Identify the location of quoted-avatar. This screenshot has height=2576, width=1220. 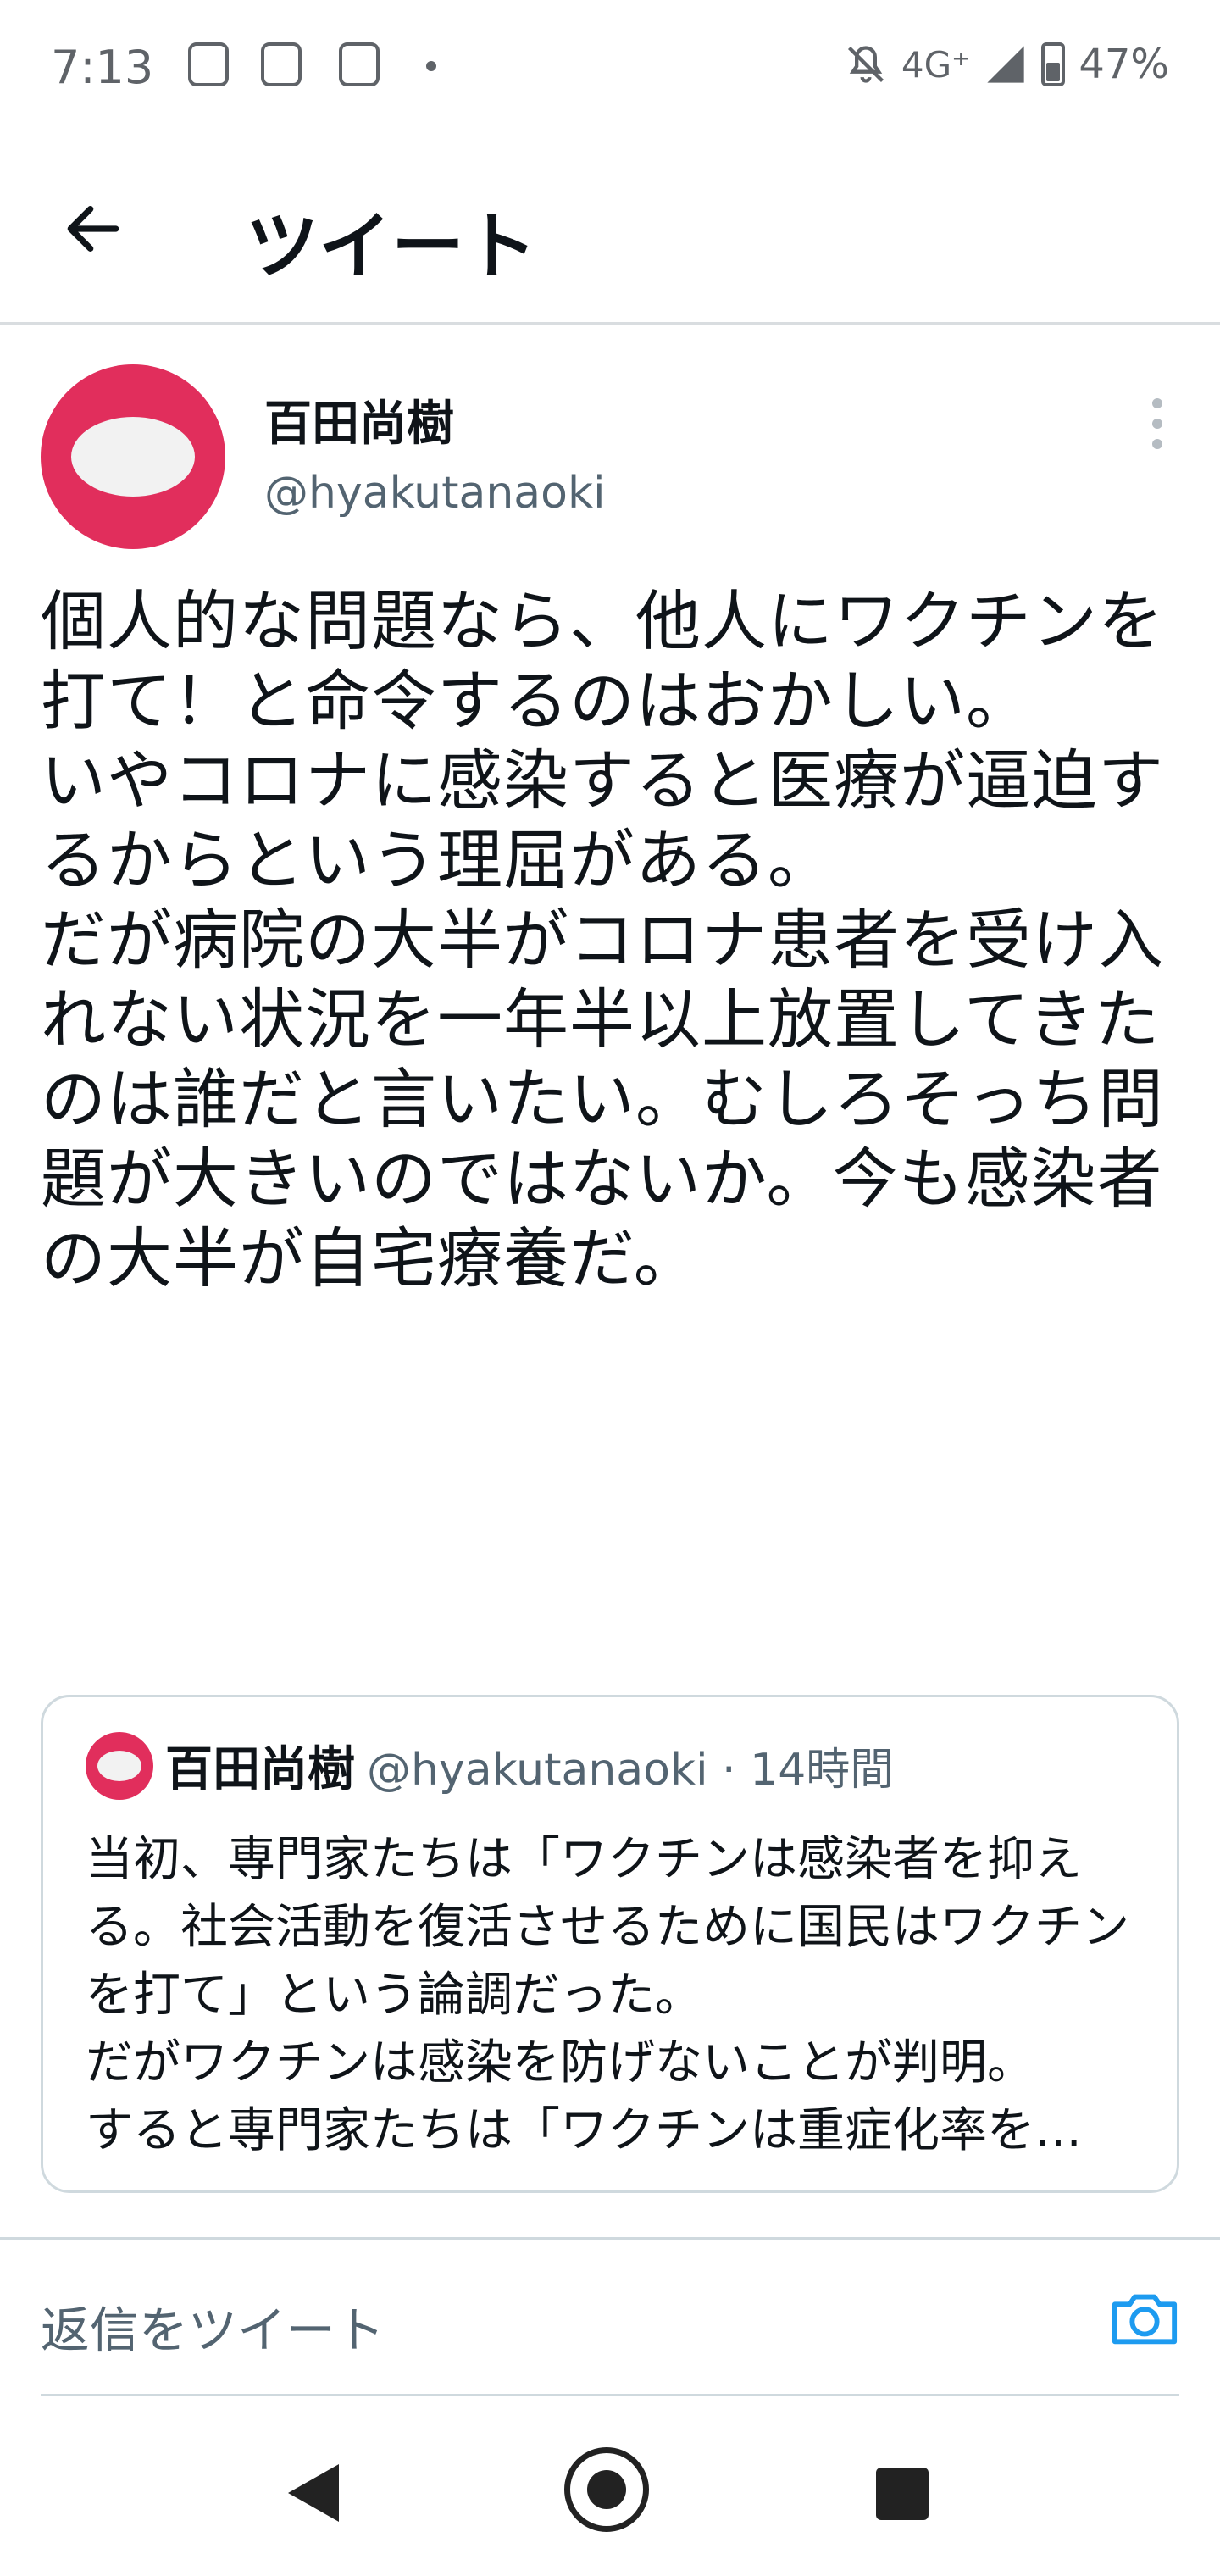
(119, 1765).